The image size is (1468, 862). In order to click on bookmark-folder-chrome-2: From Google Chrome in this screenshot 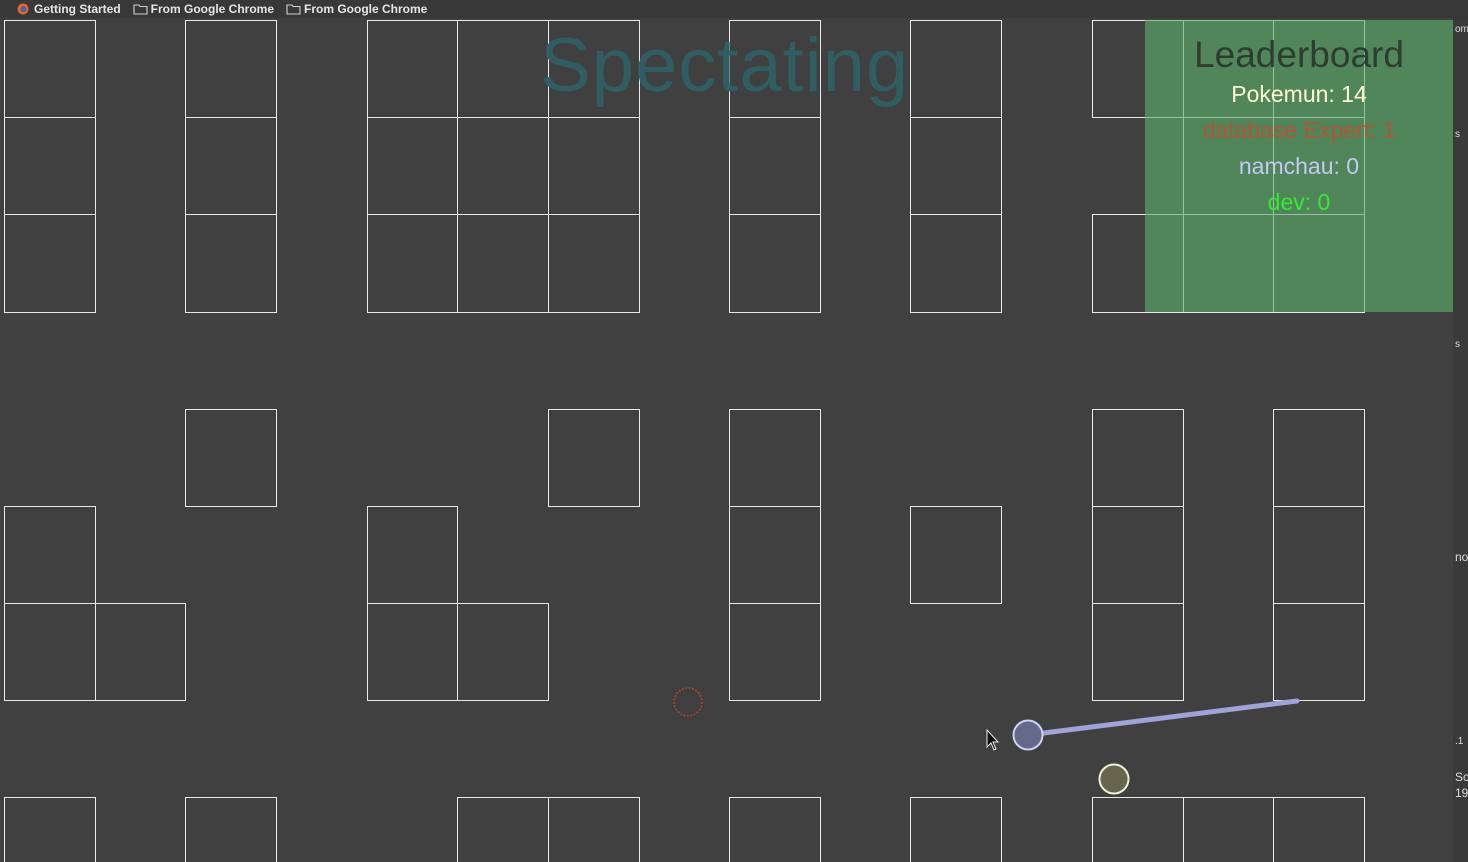, I will do `click(356, 9)`.